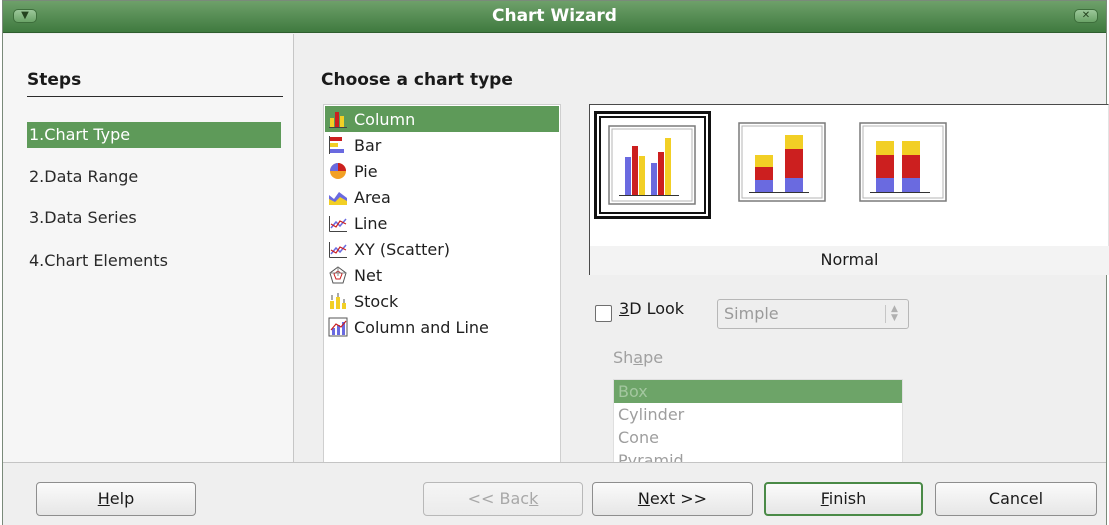  I want to click on chart-variant-strip, so click(849, 175).